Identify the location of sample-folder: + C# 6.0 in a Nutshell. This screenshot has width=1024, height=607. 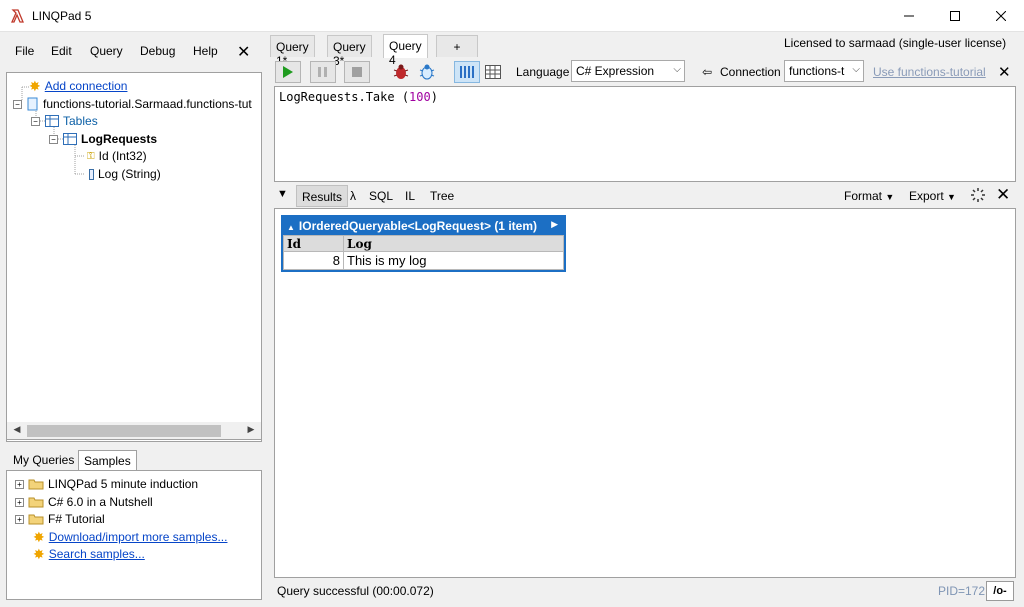
(84, 502).